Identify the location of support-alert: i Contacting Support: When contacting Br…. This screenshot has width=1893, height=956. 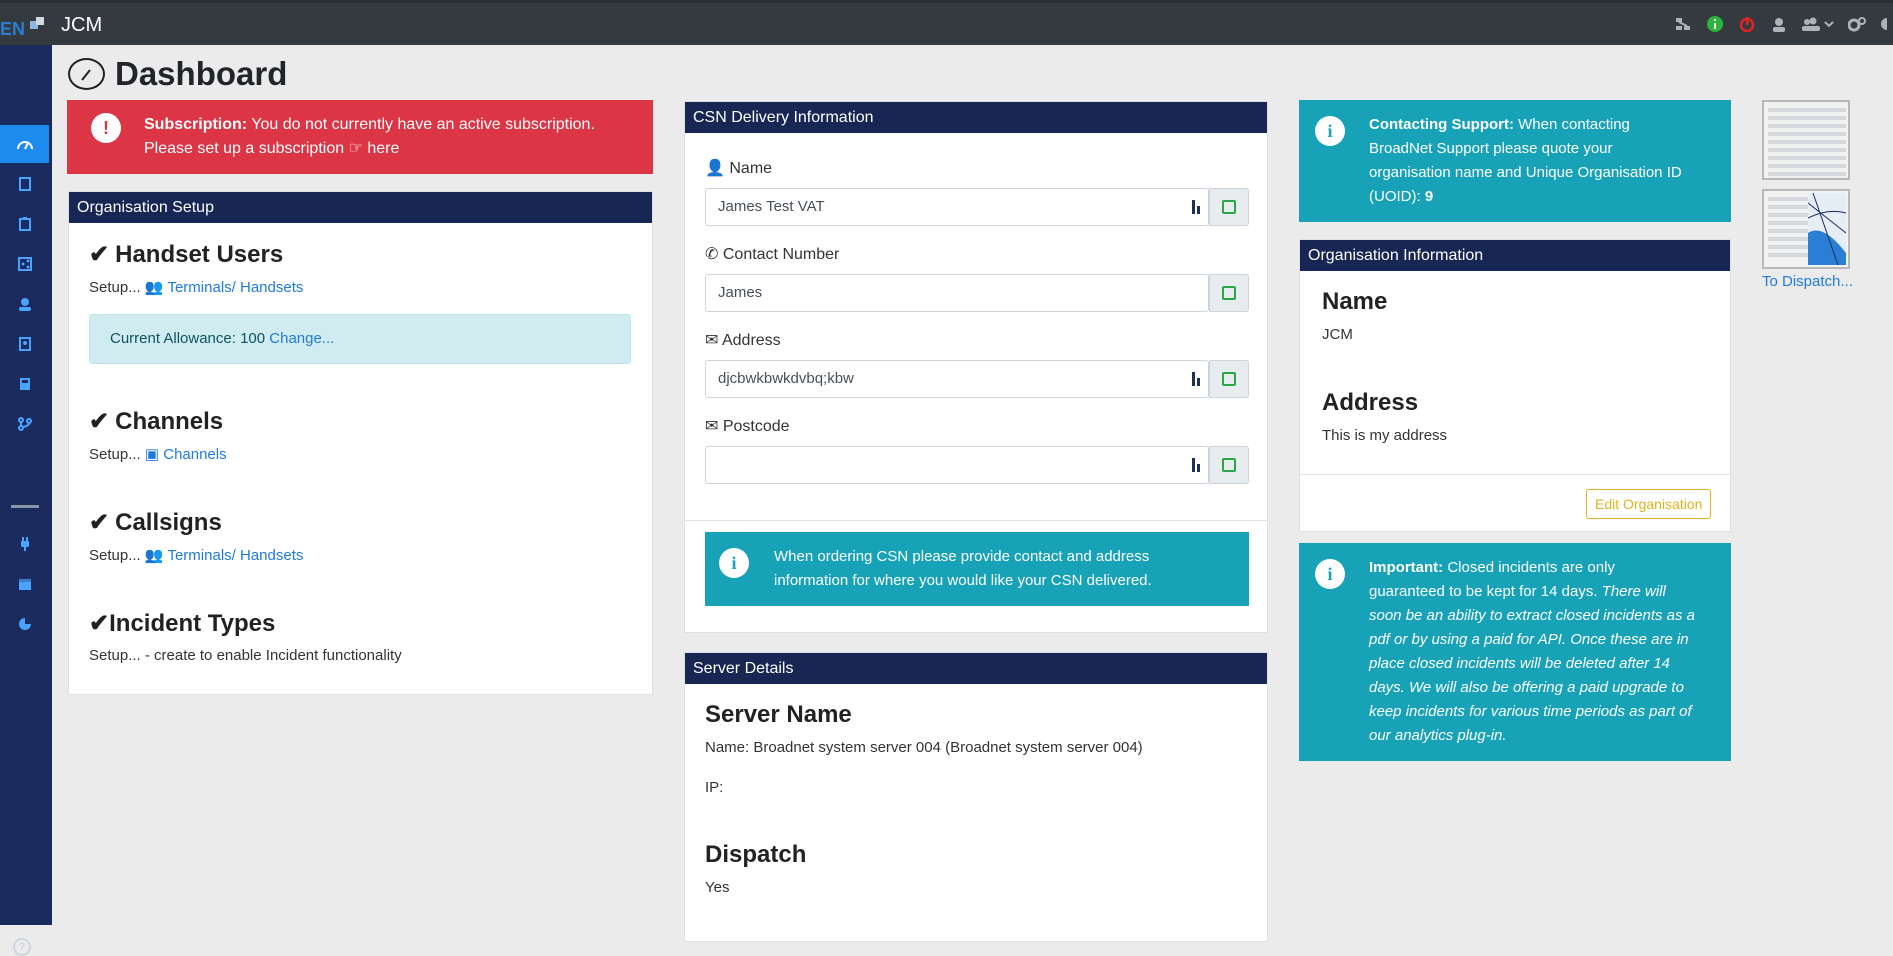
(1515, 161).